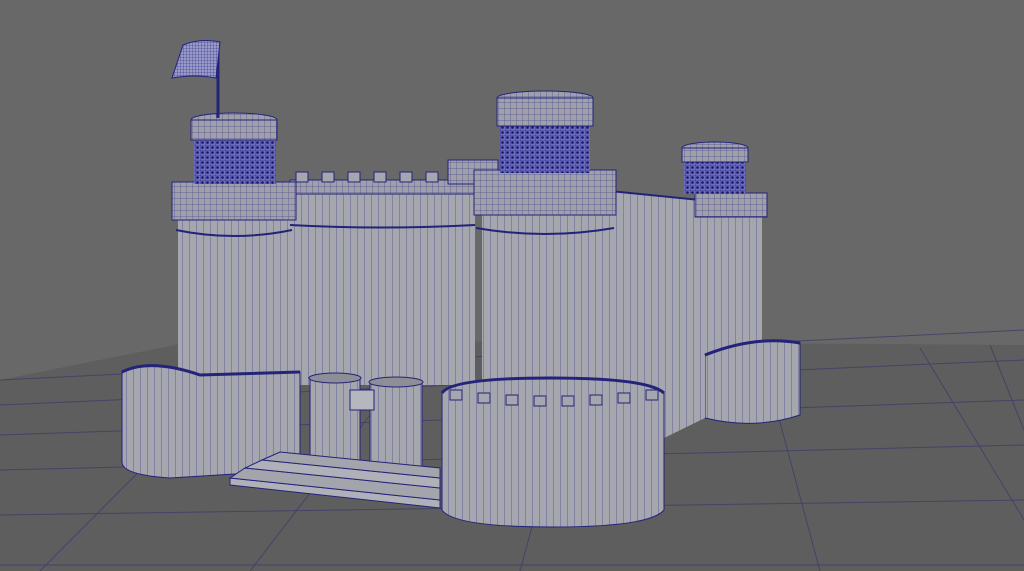 Image resolution: width=1024 pixels, height=571 pixels. Describe the element at coordinates (196, 79) in the screenshot. I see `flag` at that location.